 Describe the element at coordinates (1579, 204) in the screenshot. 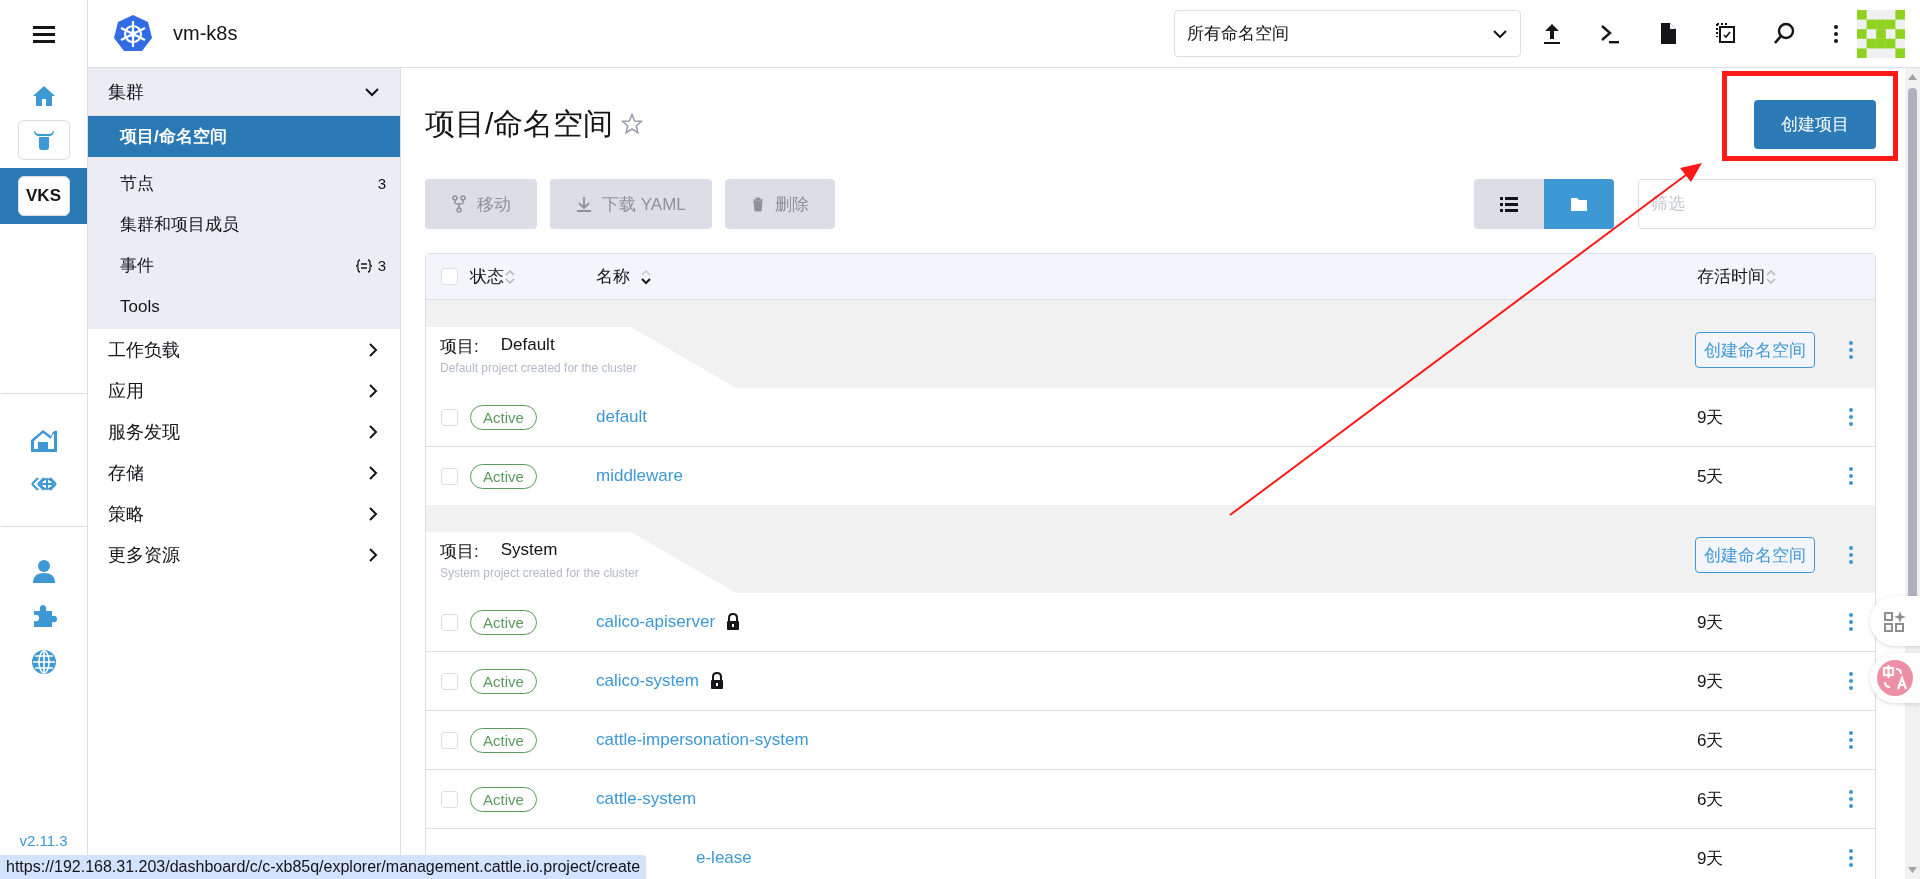

I see `folder-icon` at that location.